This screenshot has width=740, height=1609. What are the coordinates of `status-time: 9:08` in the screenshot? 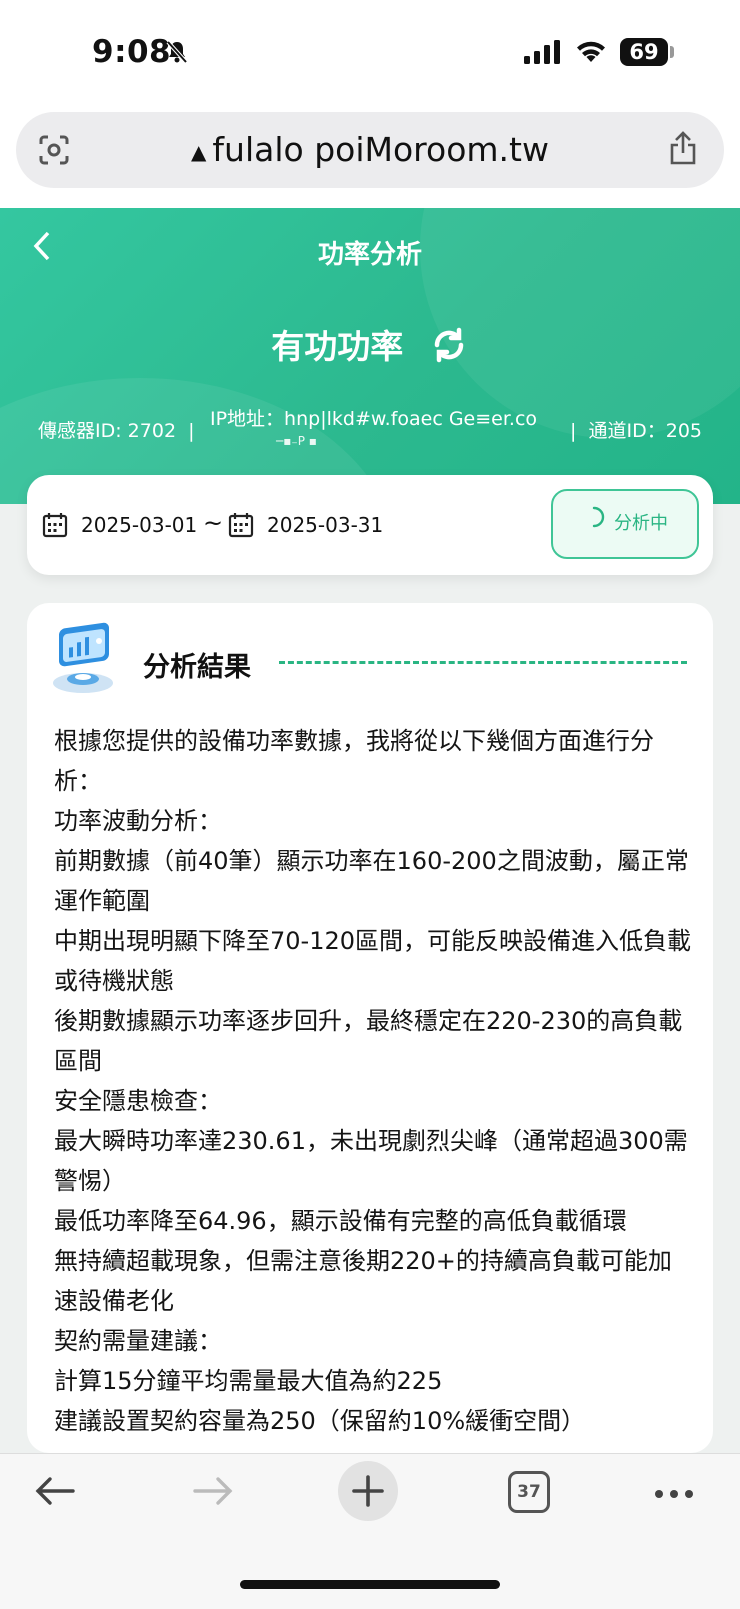 It's located at (132, 52).